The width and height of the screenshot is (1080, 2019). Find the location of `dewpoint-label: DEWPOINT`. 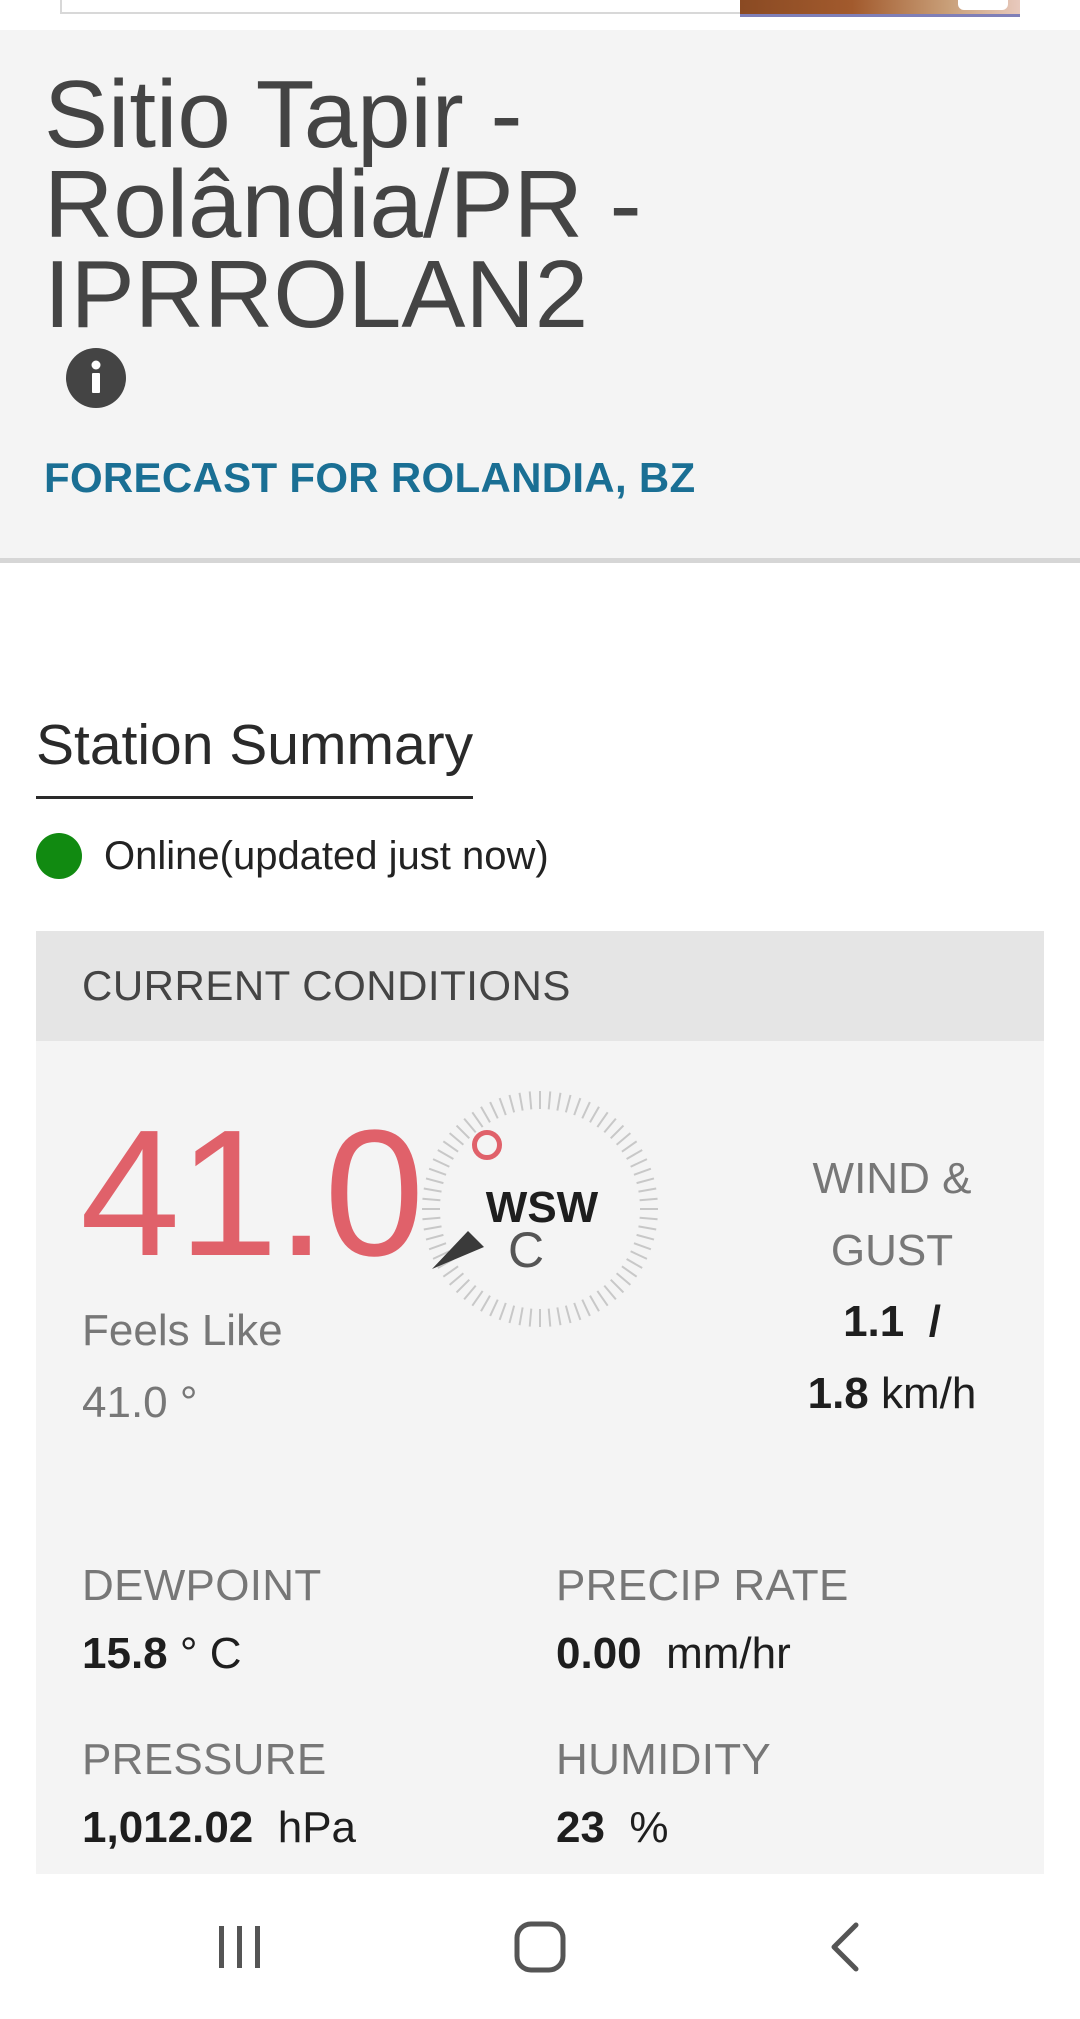

dewpoint-label: DEWPOINT is located at coordinates (202, 1585).